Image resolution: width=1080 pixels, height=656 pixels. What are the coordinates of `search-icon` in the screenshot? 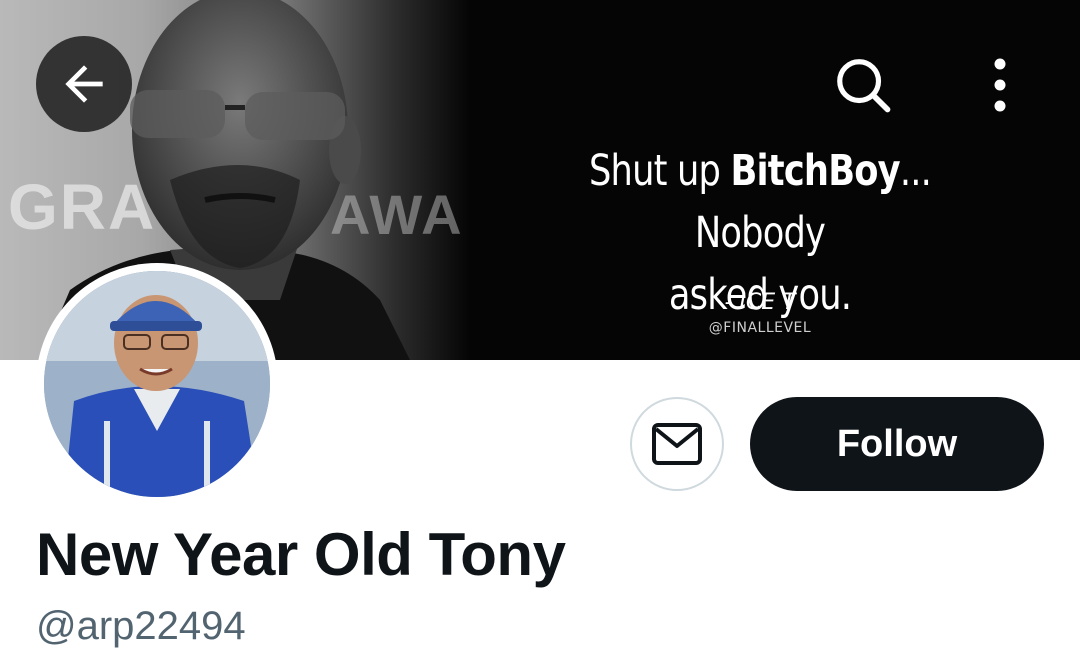 It's located at (864, 86).